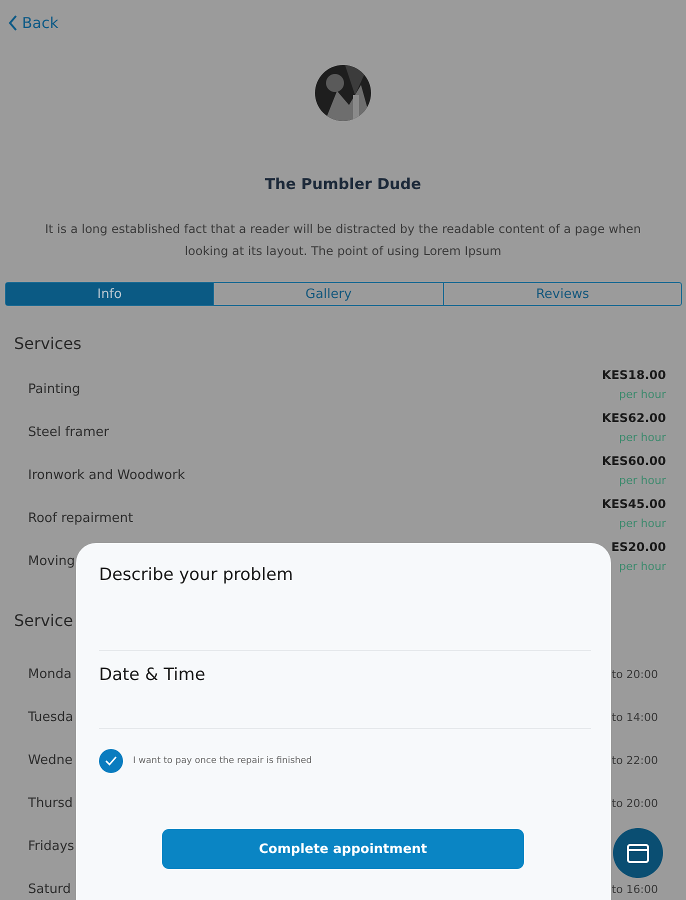 The height and width of the screenshot is (900, 686). Describe the element at coordinates (562, 294) in the screenshot. I see `tab: Reviews` at that location.